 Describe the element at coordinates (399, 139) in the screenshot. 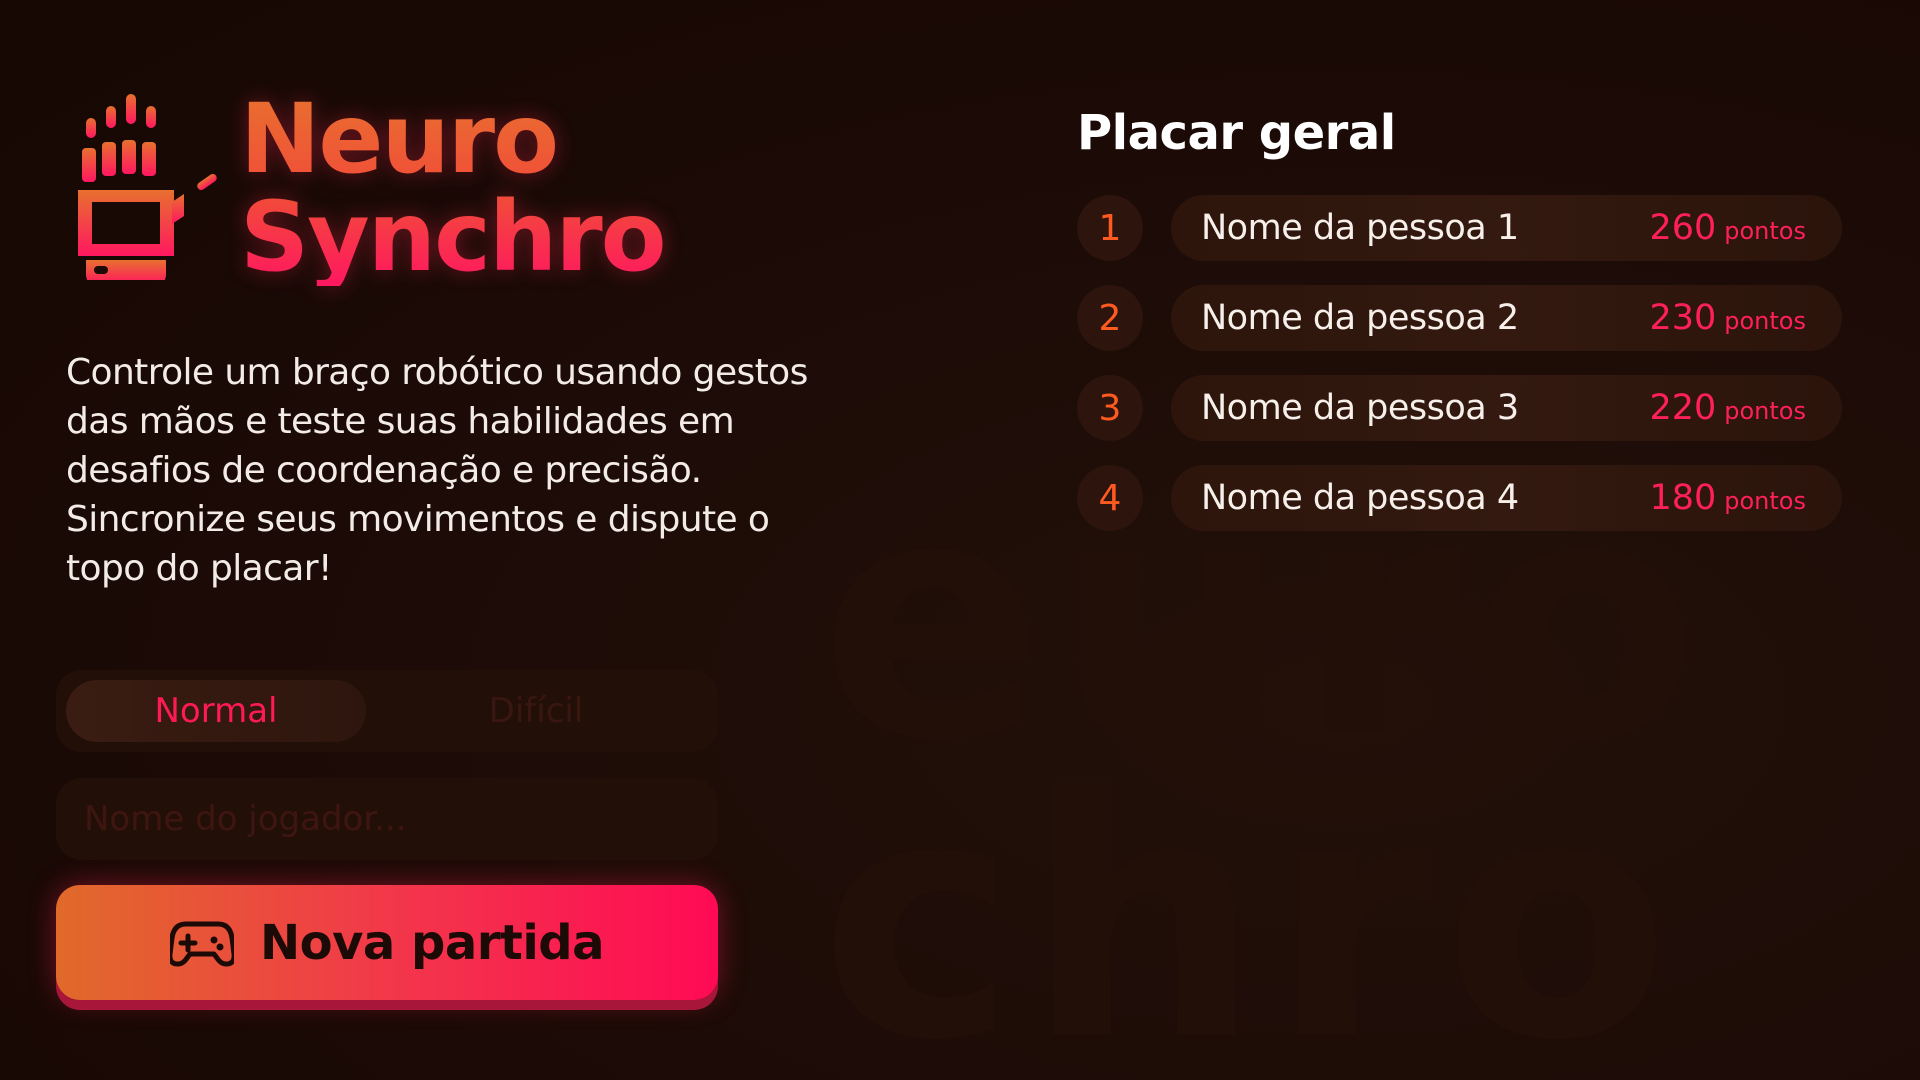

I see `app-title-line1: Neuro` at that location.